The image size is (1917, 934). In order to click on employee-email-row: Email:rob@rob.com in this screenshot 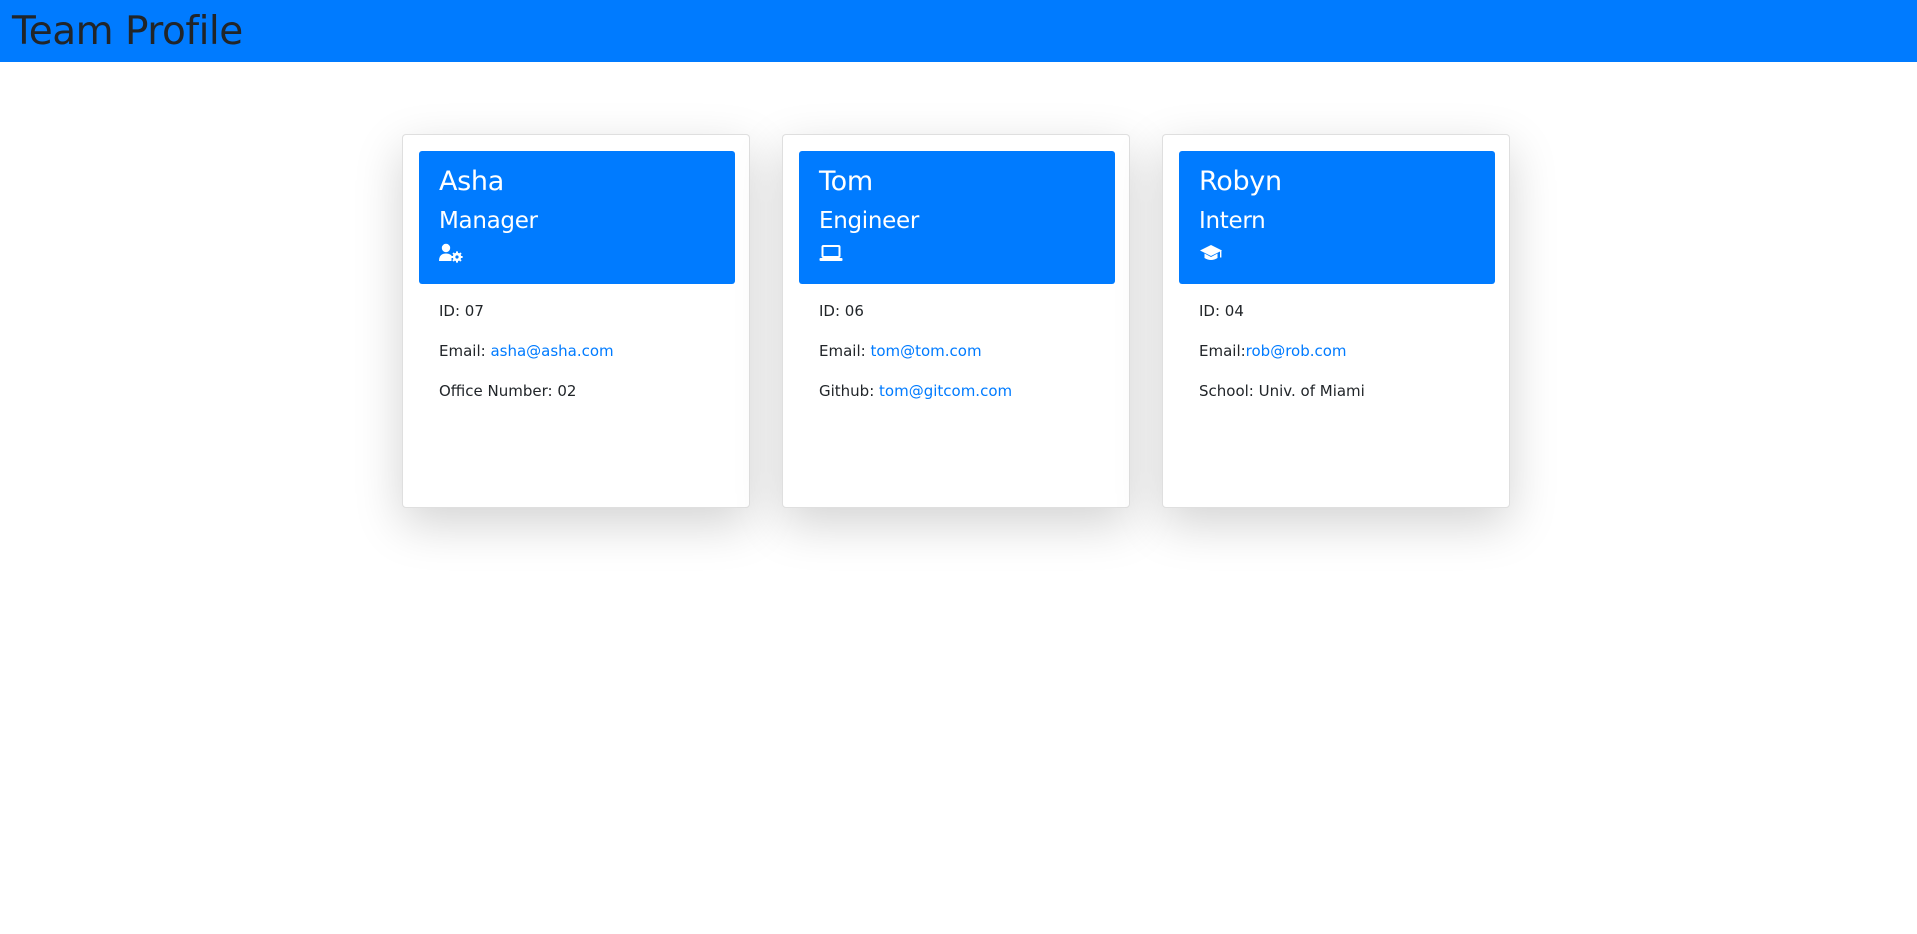, I will do `click(1344, 351)`.